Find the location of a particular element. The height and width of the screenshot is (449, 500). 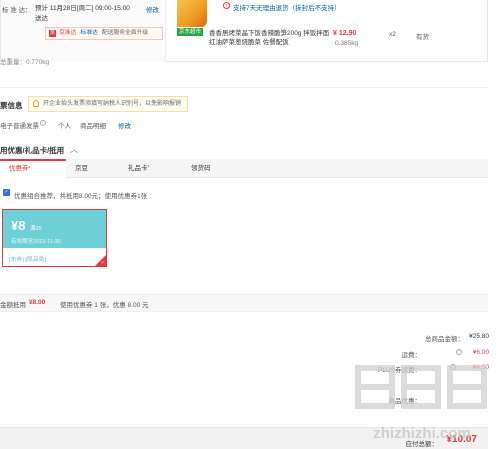

summary-label: 金额抵用 is located at coordinates (13, 305).